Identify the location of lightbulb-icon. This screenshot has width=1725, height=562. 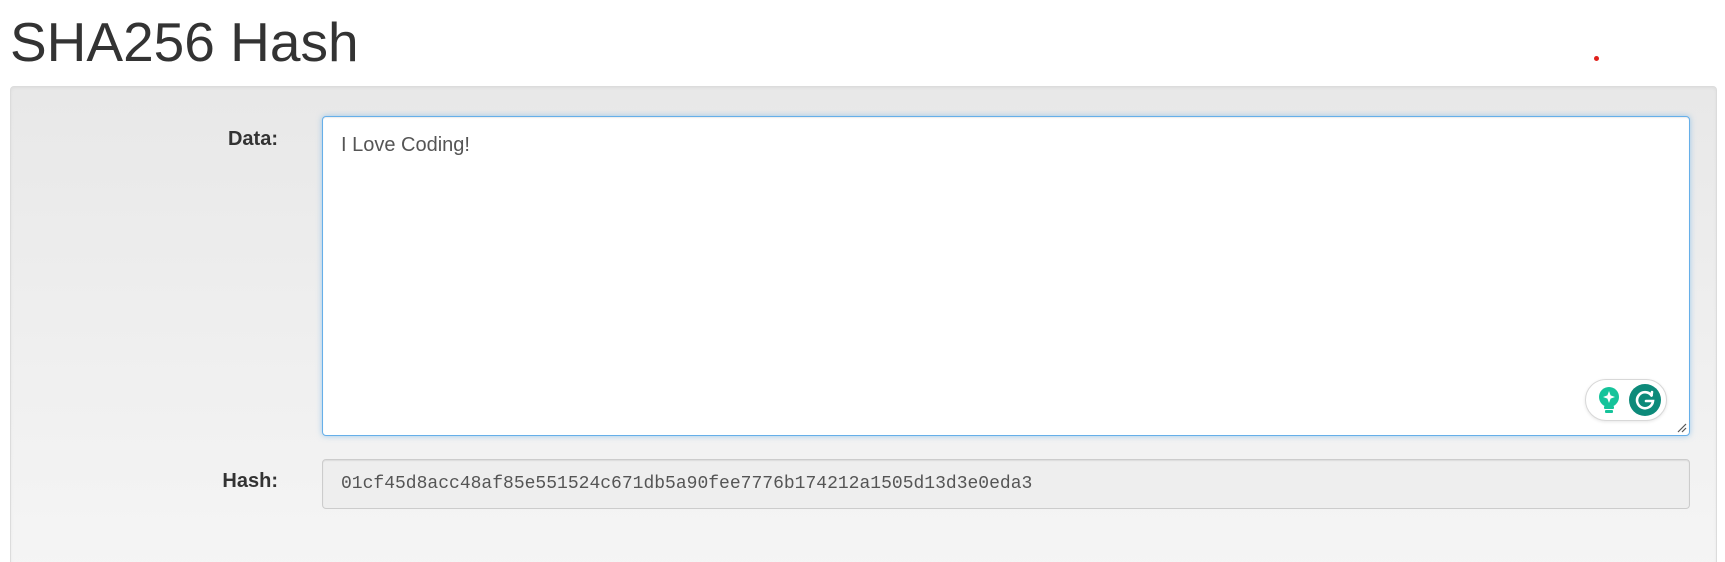
(1609, 400).